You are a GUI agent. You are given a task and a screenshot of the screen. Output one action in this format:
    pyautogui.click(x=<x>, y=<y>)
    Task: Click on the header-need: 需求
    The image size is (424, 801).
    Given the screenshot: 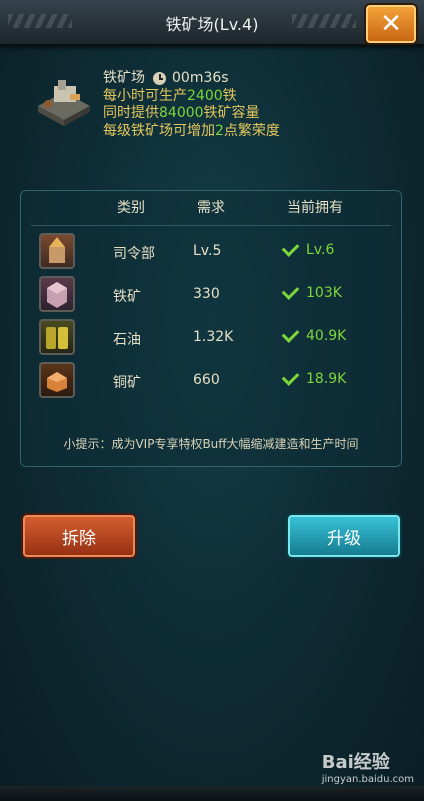 What is the action you would take?
    pyautogui.click(x=211, y=208)
    